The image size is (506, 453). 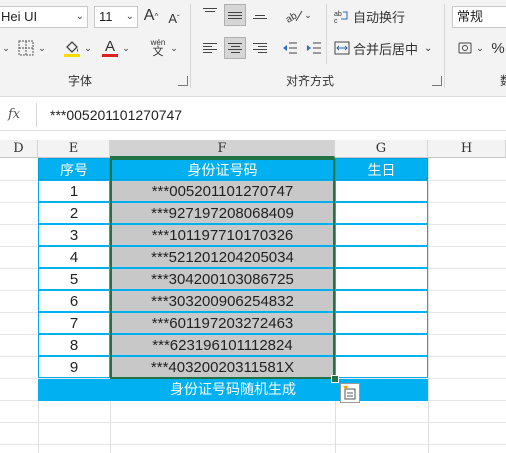 I want to click on shrink-font-button: Aˇ, so click(x=174, y=18).